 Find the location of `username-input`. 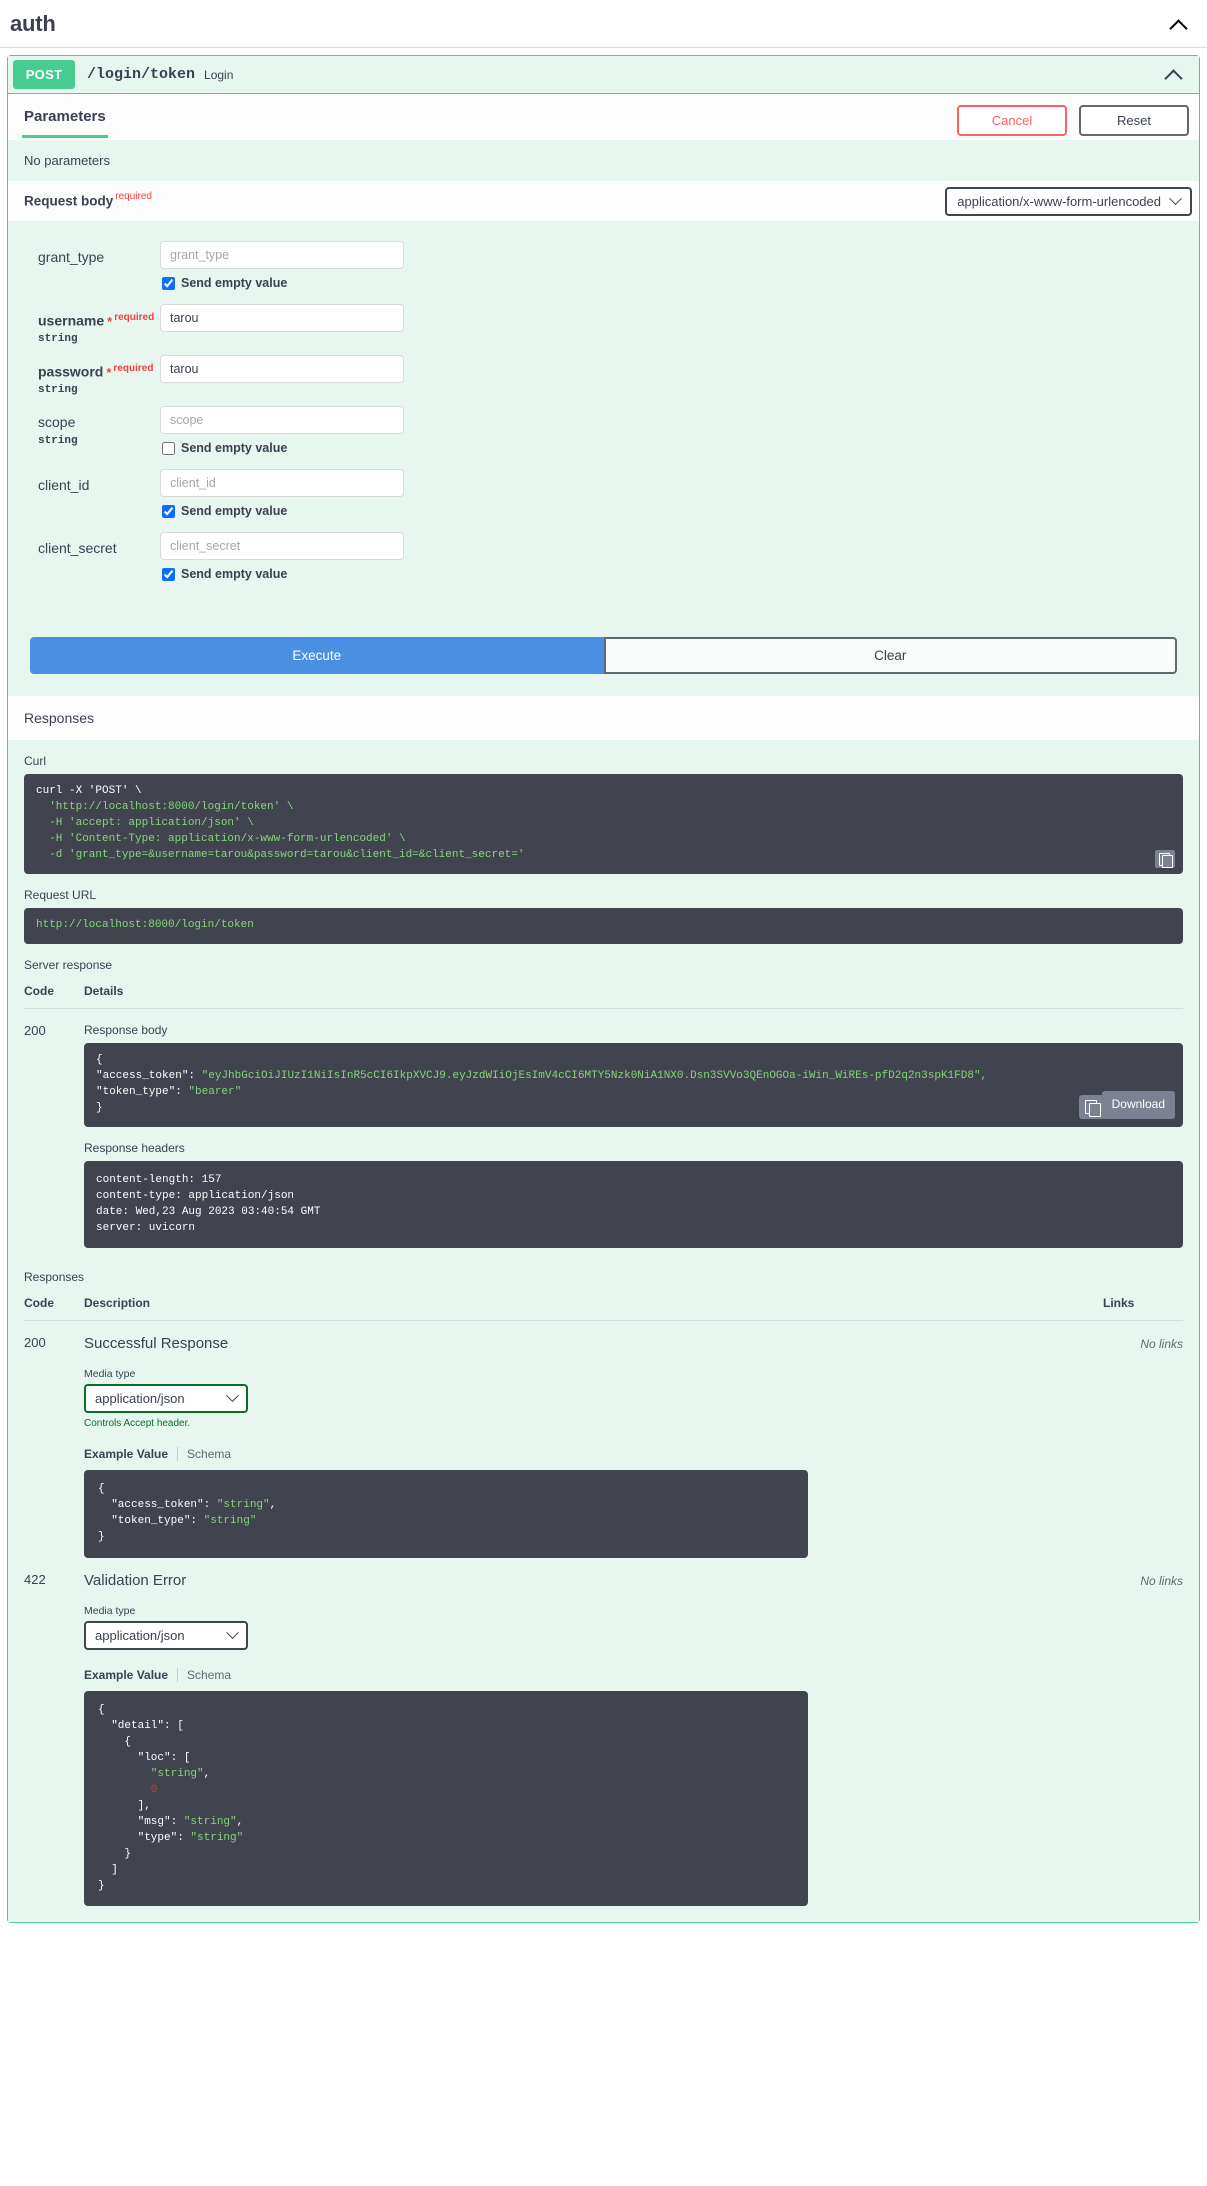

username-input is located at coordinates (282, 318).